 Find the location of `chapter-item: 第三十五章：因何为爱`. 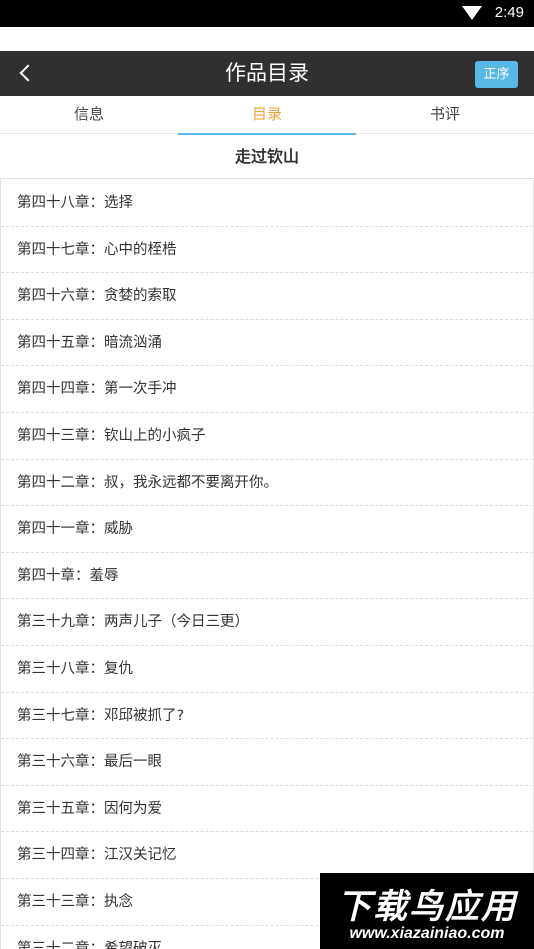

chapter-item: 第三十五章：因何为爱 is located at coordinates (267, 809).